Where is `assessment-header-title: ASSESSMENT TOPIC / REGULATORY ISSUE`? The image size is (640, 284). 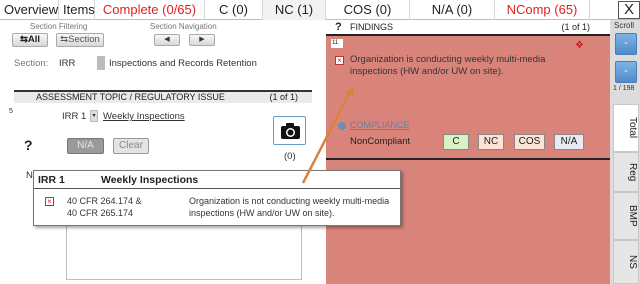
assessment-header-title: ASSESSMENT TOPIC / REGULATORY ISSUE is located at coordinates (130, 97).